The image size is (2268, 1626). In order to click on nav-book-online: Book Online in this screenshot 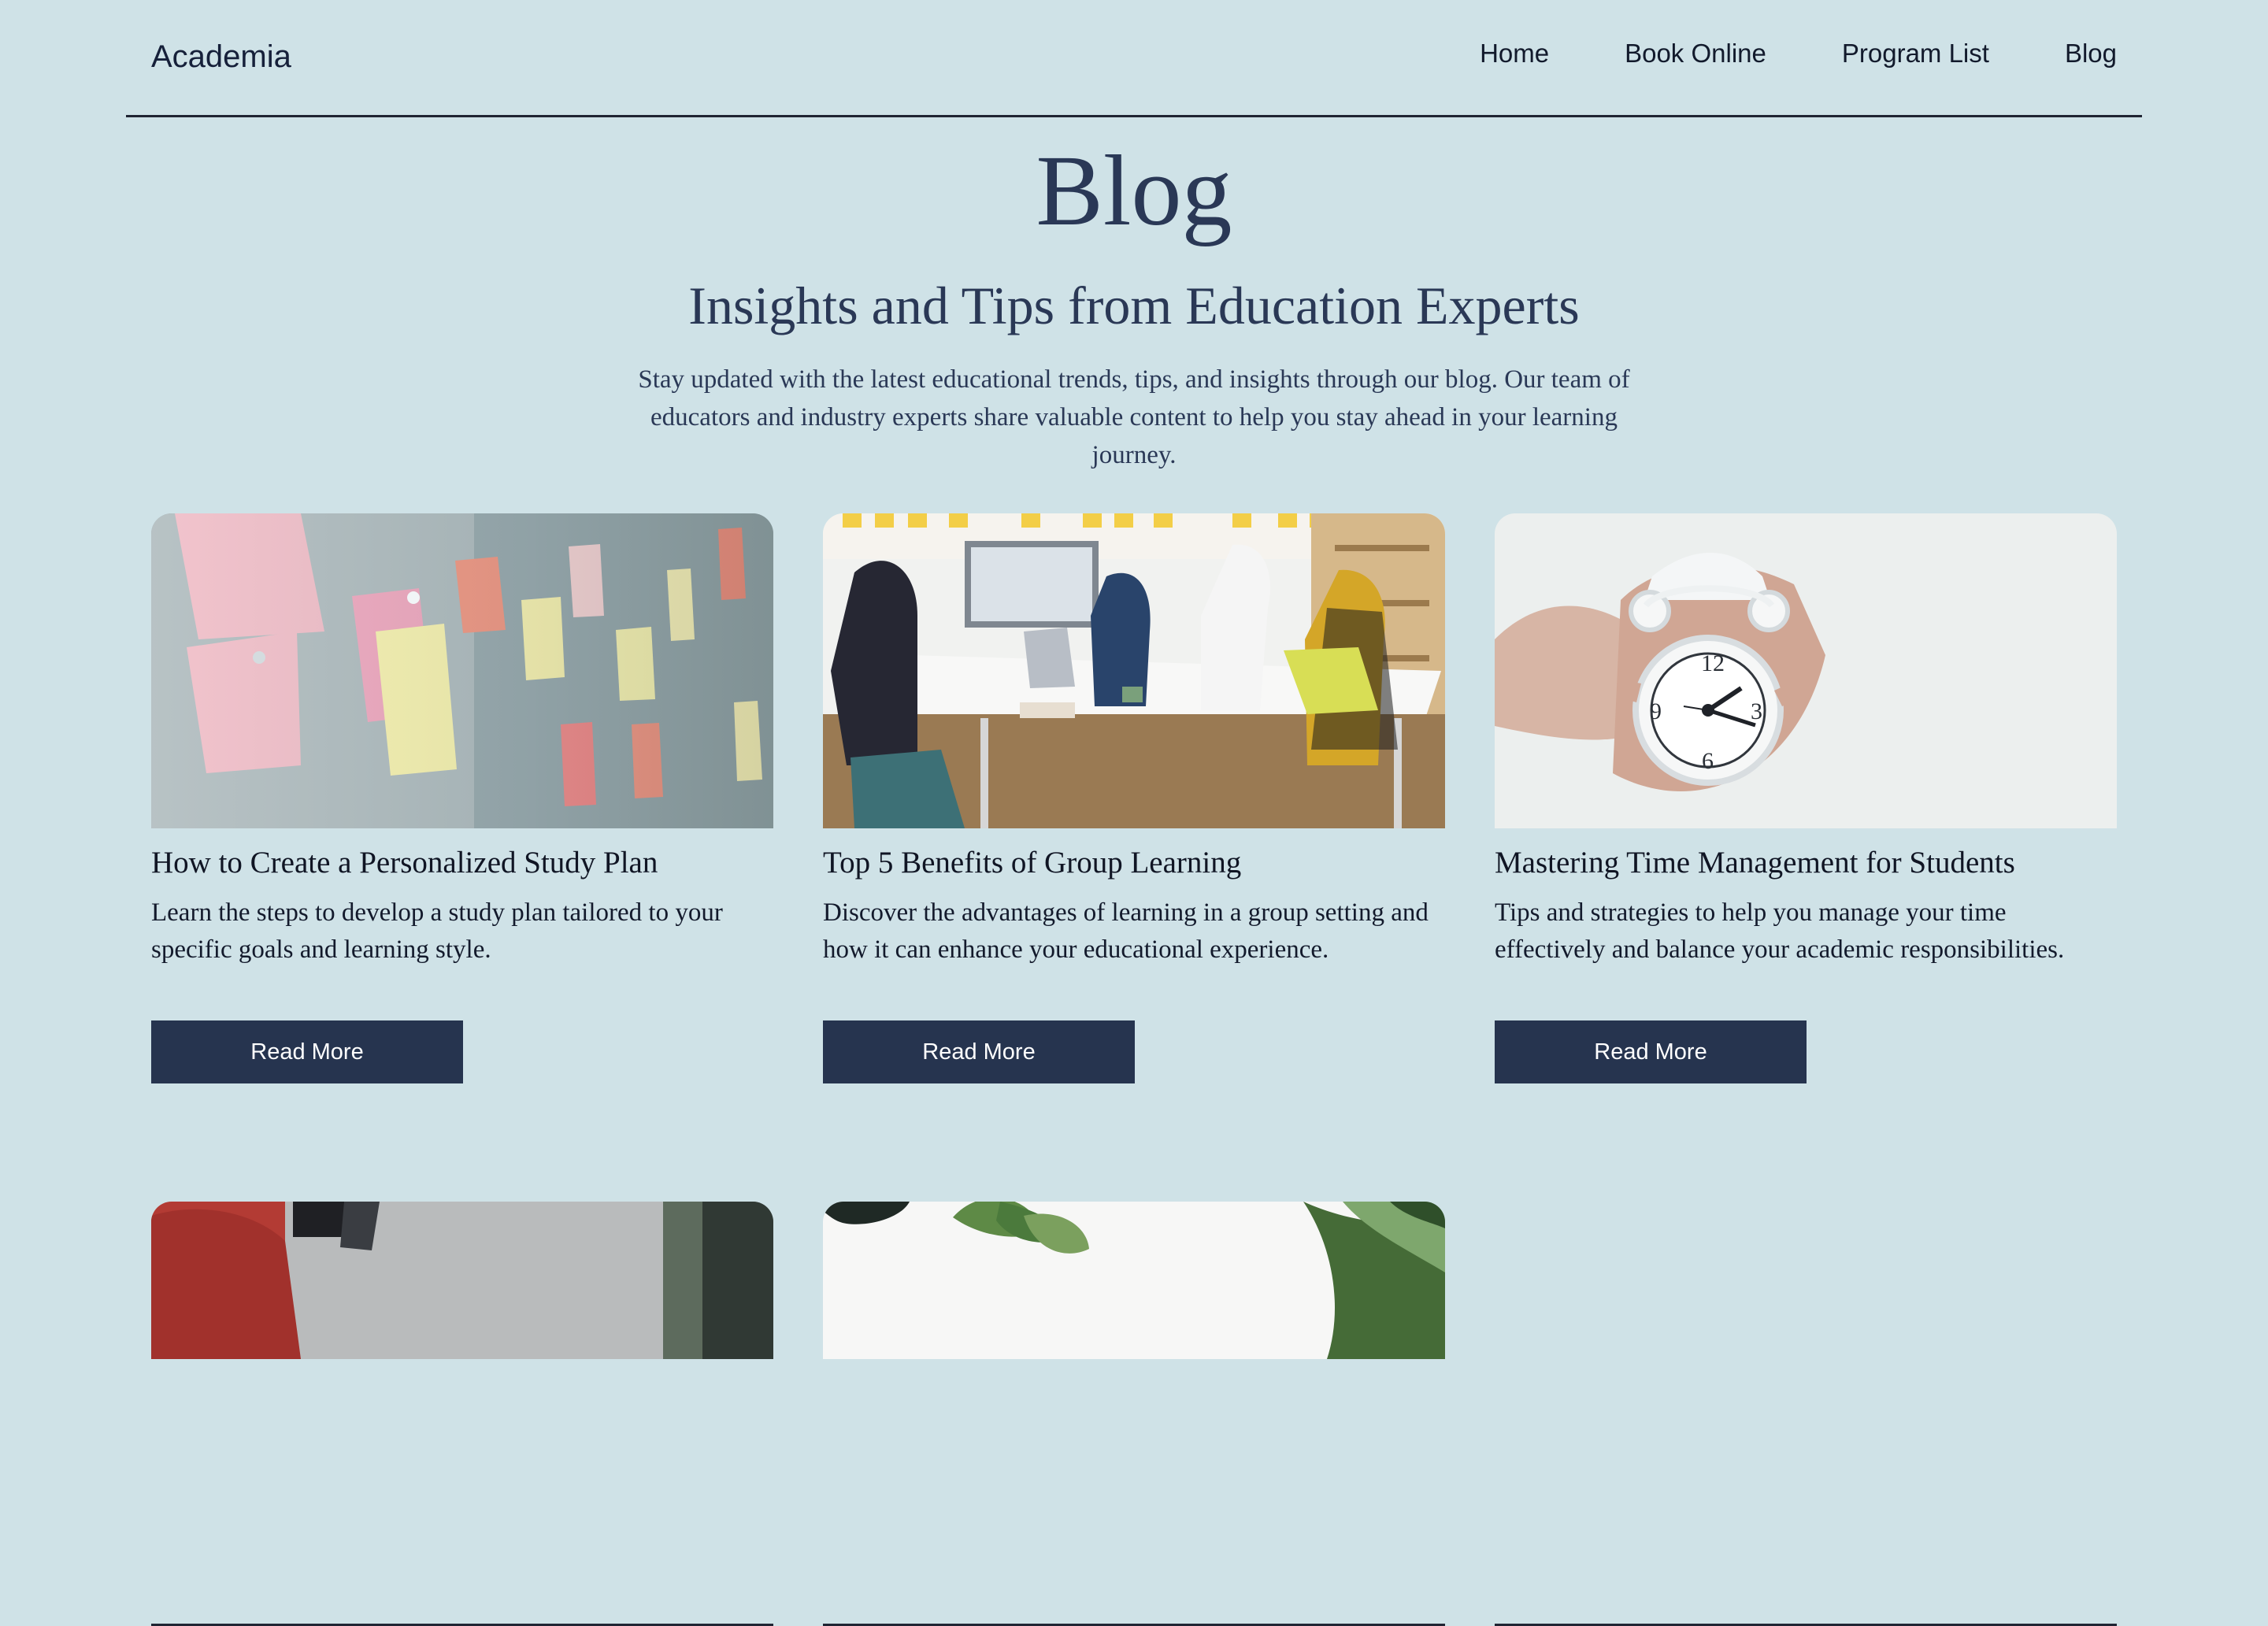, I will do `click(1695, 53)`.